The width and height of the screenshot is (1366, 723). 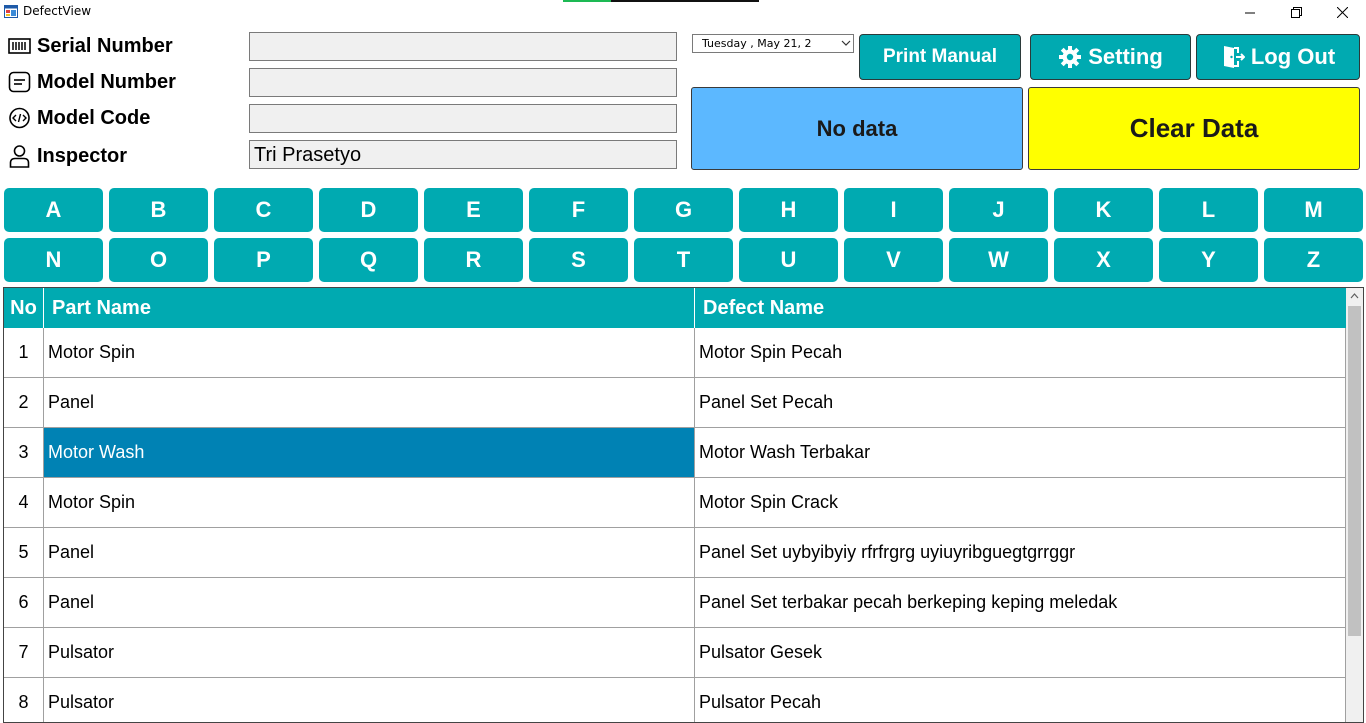 What do you see at coordinates (1250, 12) in the screenshot?
I see `minimize-button` at bounding box center [1250, 12].